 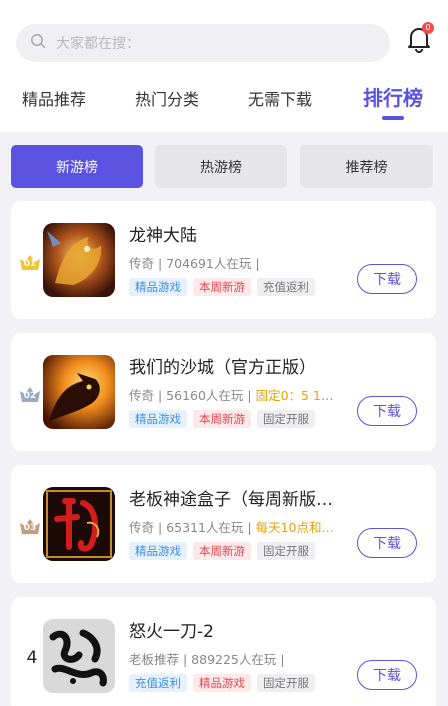 I want to click on search-placeholder: 大家都在搜：, so click(x=98, y=44).